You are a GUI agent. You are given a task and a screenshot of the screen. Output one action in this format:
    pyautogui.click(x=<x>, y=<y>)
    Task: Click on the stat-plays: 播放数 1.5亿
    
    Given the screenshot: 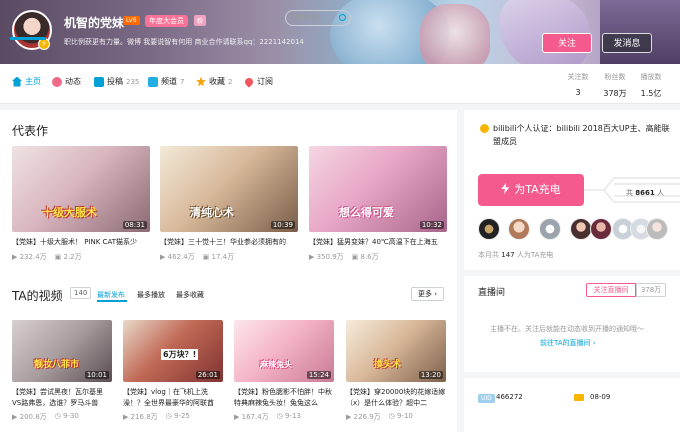 What is the action you would take?
    pyautogui.click(x=651, y=85)
    